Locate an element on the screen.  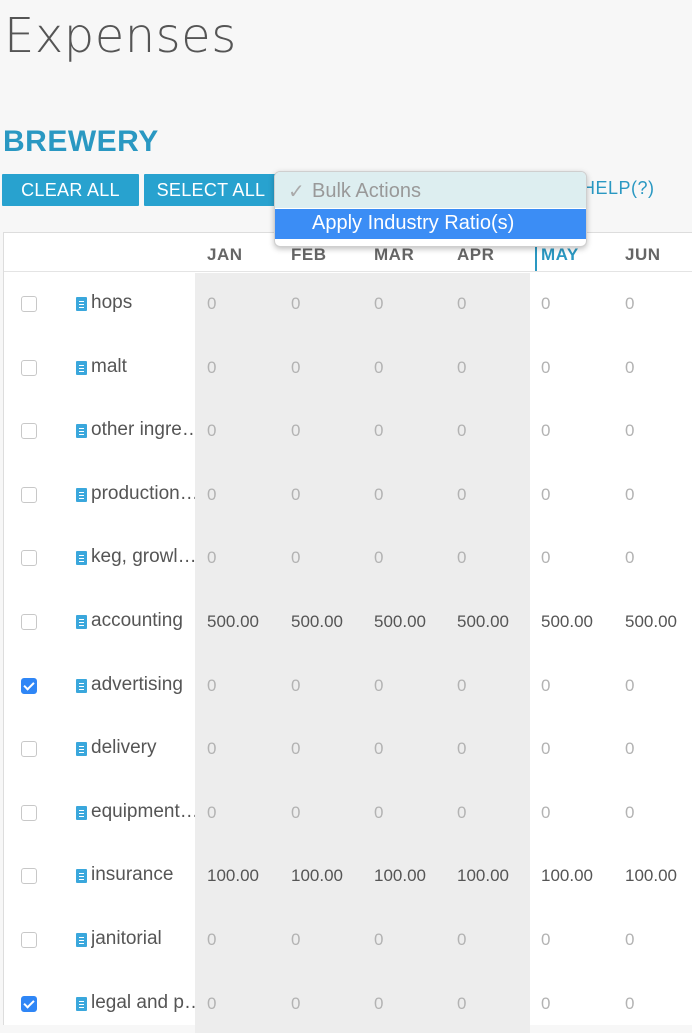
row-label: delivery is located at coordinates (143, 748).